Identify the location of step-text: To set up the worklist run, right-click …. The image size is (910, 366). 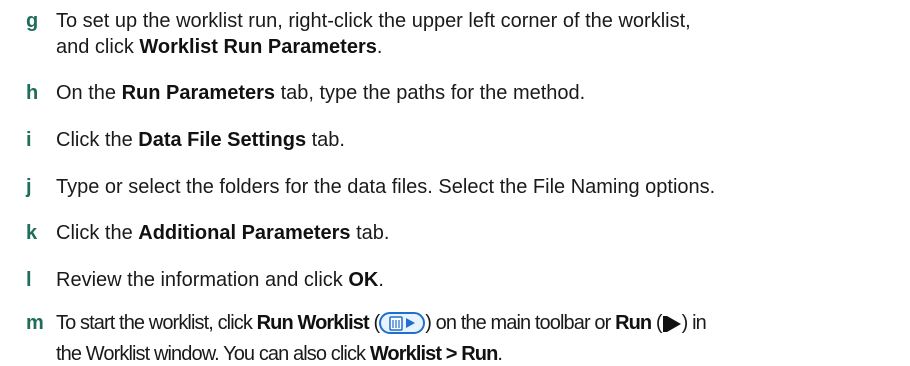
(373, 34).